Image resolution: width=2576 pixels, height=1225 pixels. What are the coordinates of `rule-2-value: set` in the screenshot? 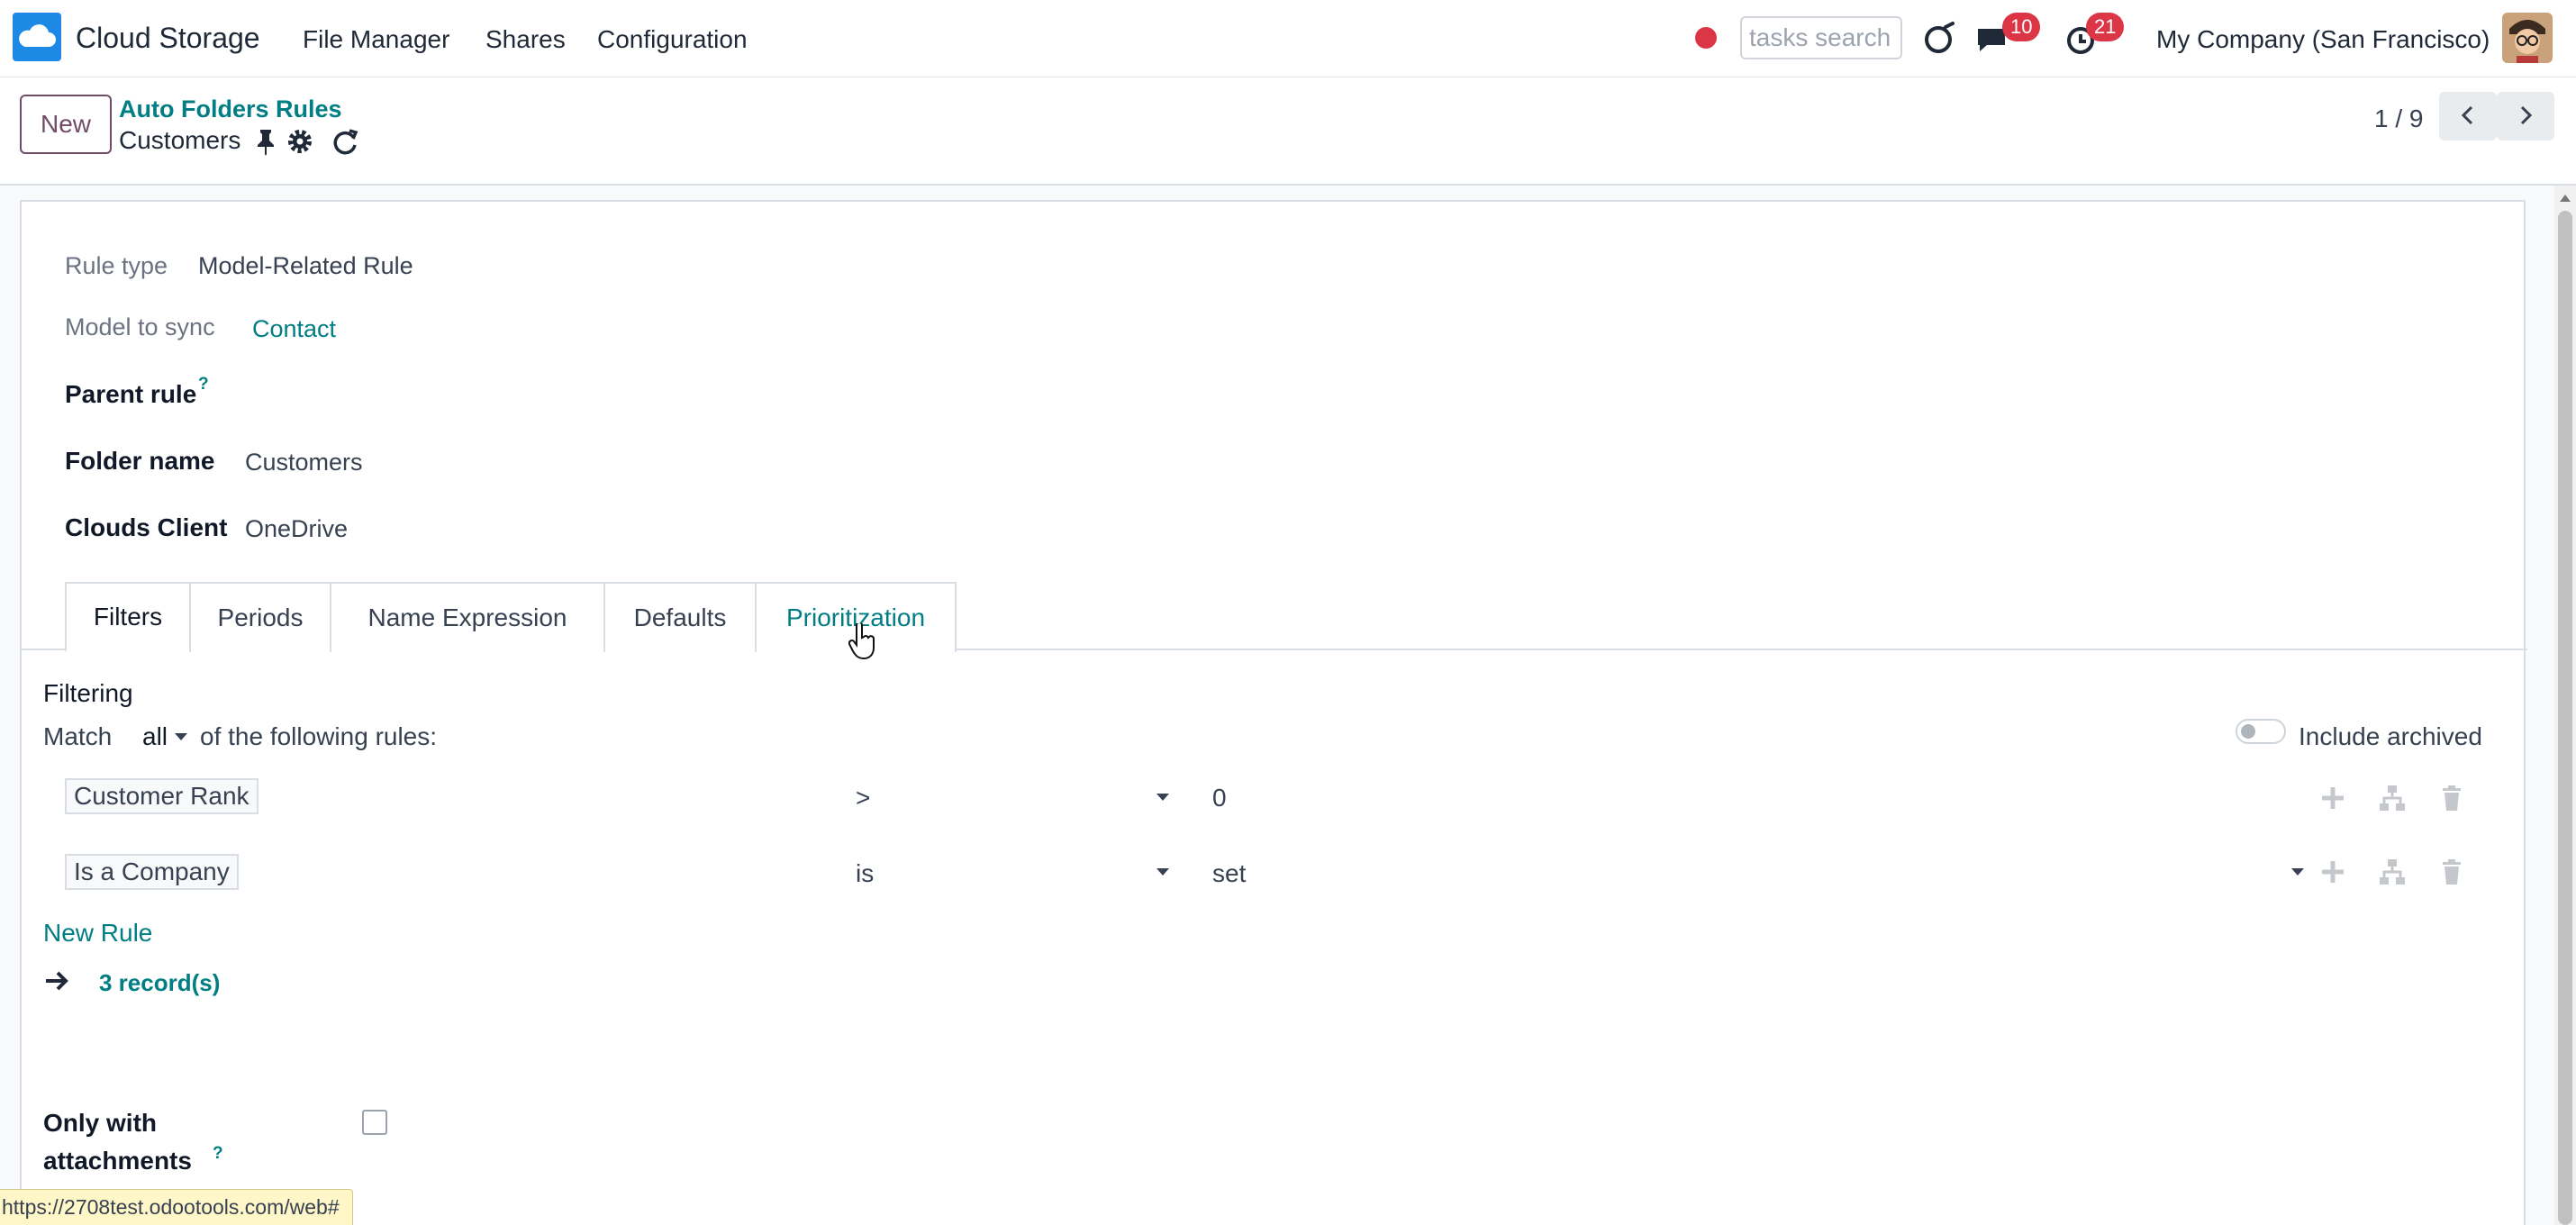 It's located at (1229, 873).